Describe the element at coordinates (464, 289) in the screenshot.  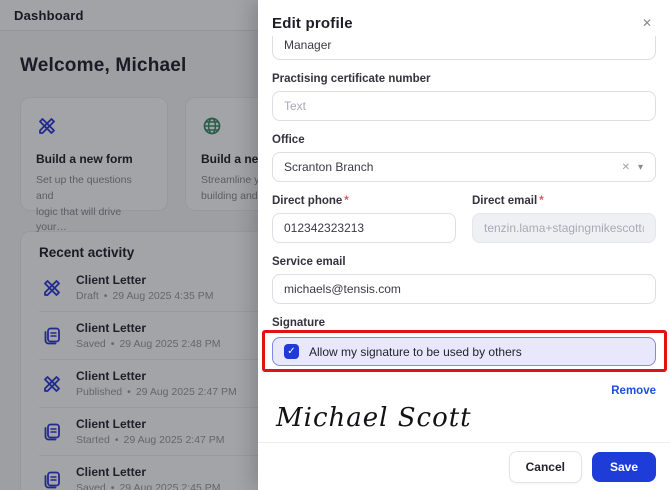
I see `service-email-field` at that location.